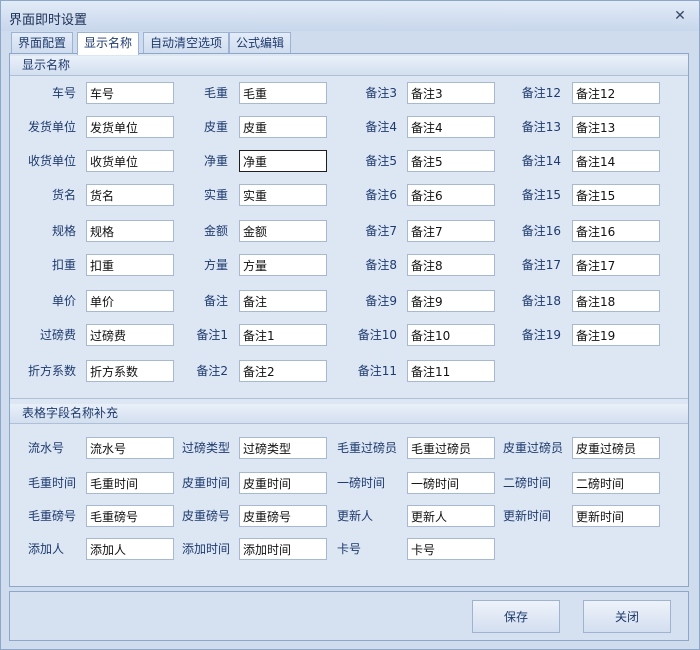  I want to click on title-bar: 界面即时设置 ✕, so click(350, 16).